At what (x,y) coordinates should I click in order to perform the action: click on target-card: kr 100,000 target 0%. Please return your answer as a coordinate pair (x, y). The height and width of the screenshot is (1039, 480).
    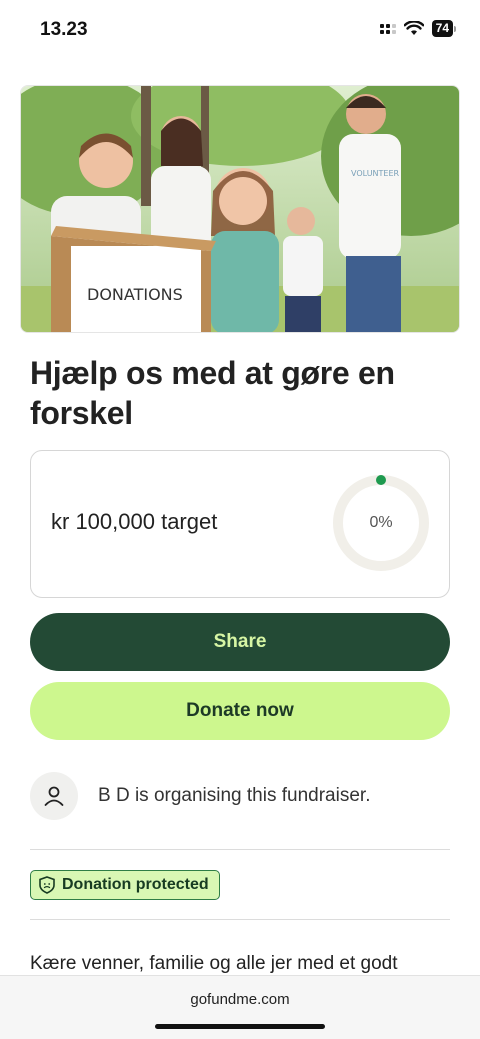
    Looking at the image, I should click on (240, 524).